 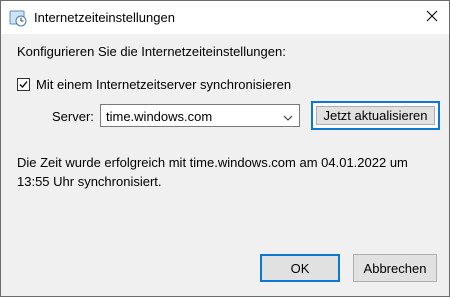 I want to click on chevron-down-icon, so click(x=288, y=116).